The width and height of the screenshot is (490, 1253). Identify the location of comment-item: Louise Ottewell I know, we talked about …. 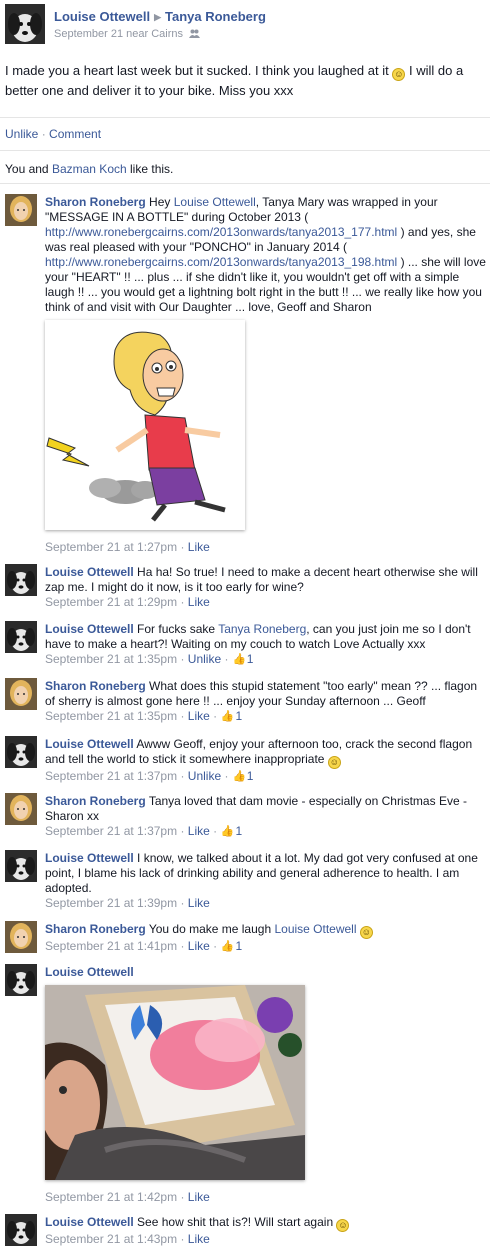
(245, 881).